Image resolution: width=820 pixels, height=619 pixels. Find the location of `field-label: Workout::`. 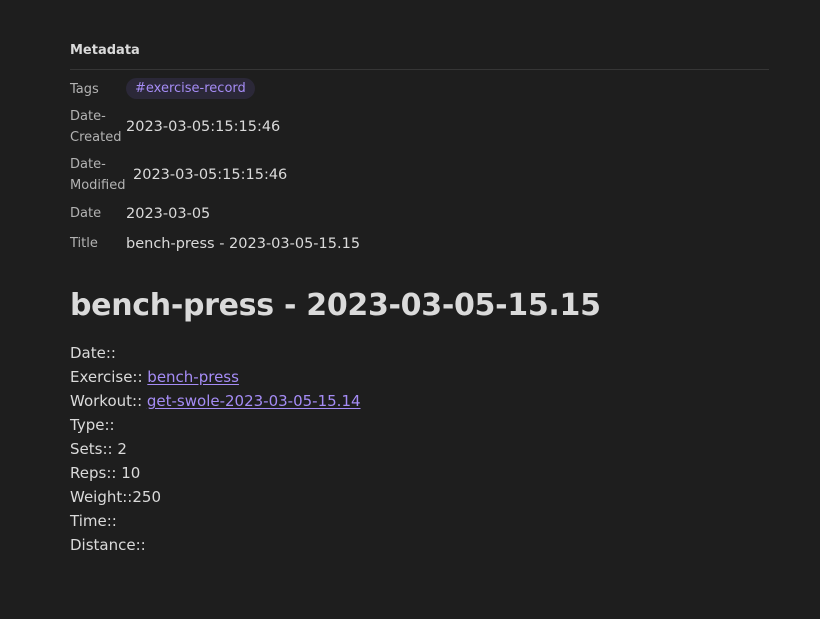

field-label: Workout:: is located at coordinates (108, 401).